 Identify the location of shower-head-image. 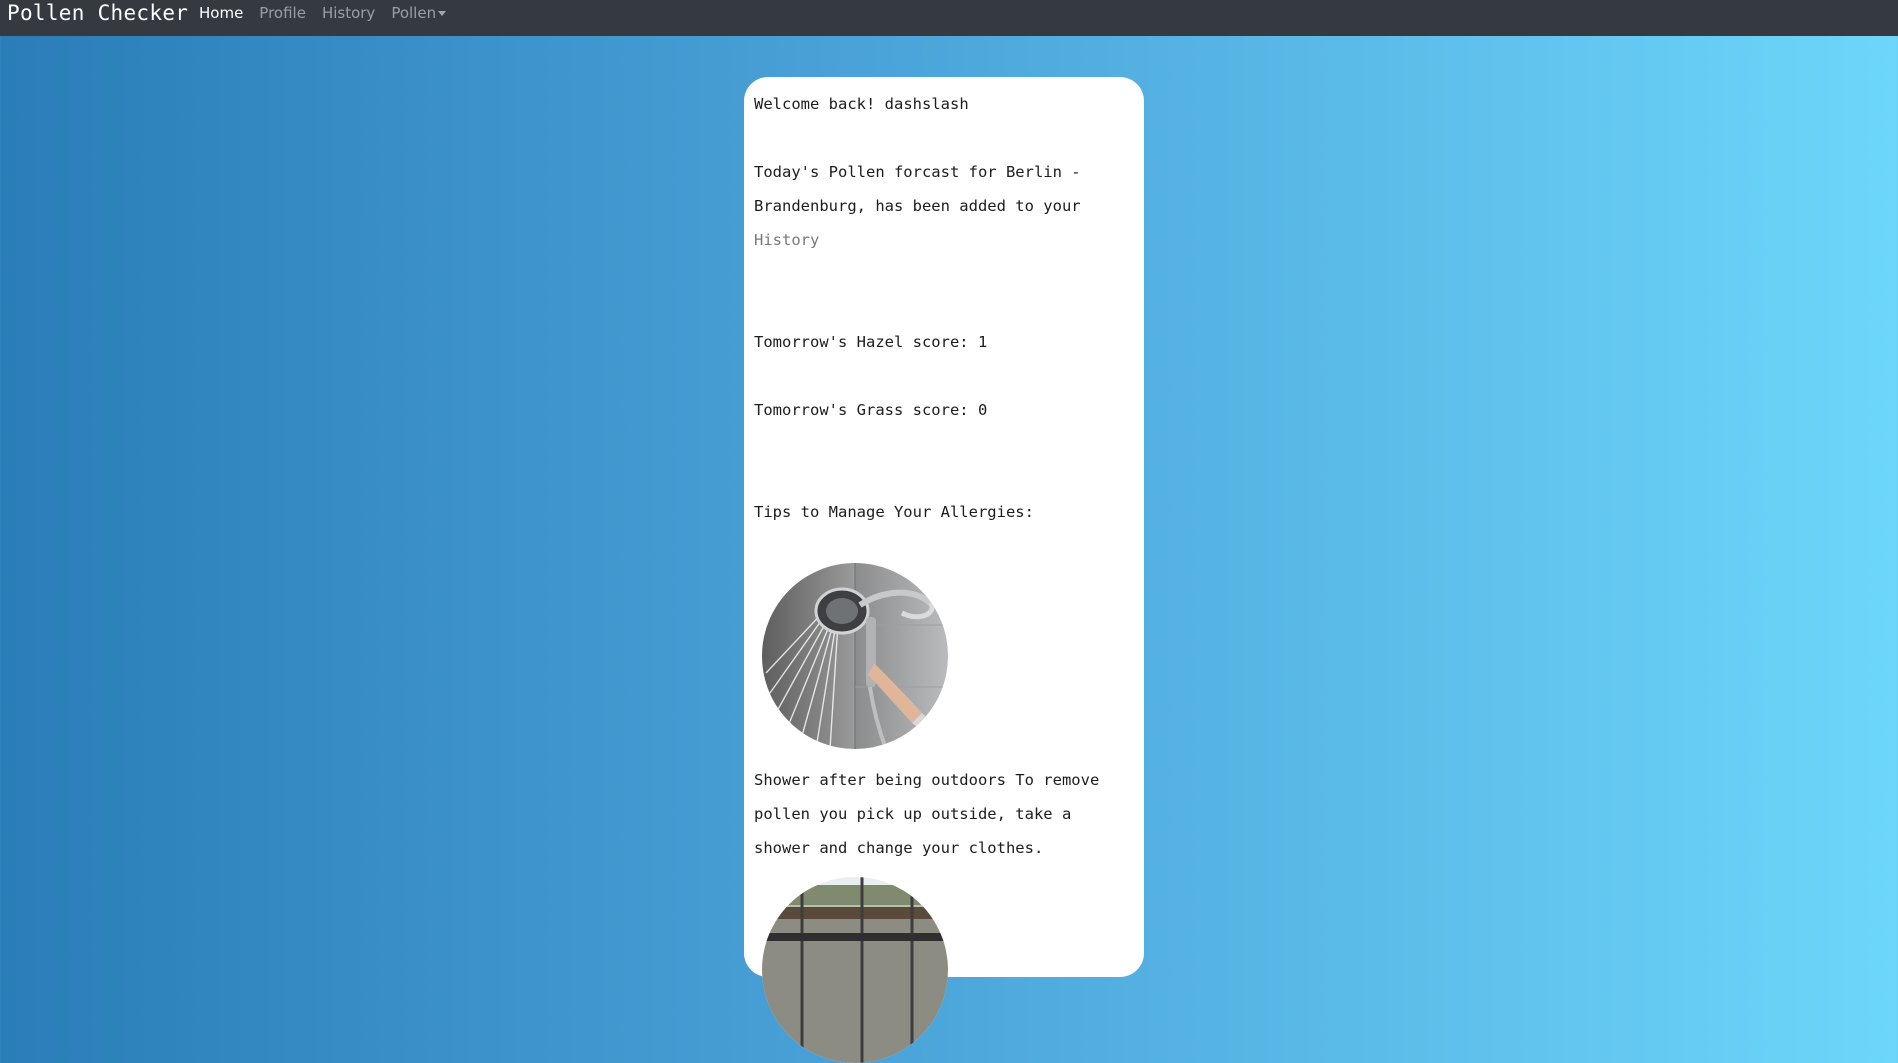
(855, 656).